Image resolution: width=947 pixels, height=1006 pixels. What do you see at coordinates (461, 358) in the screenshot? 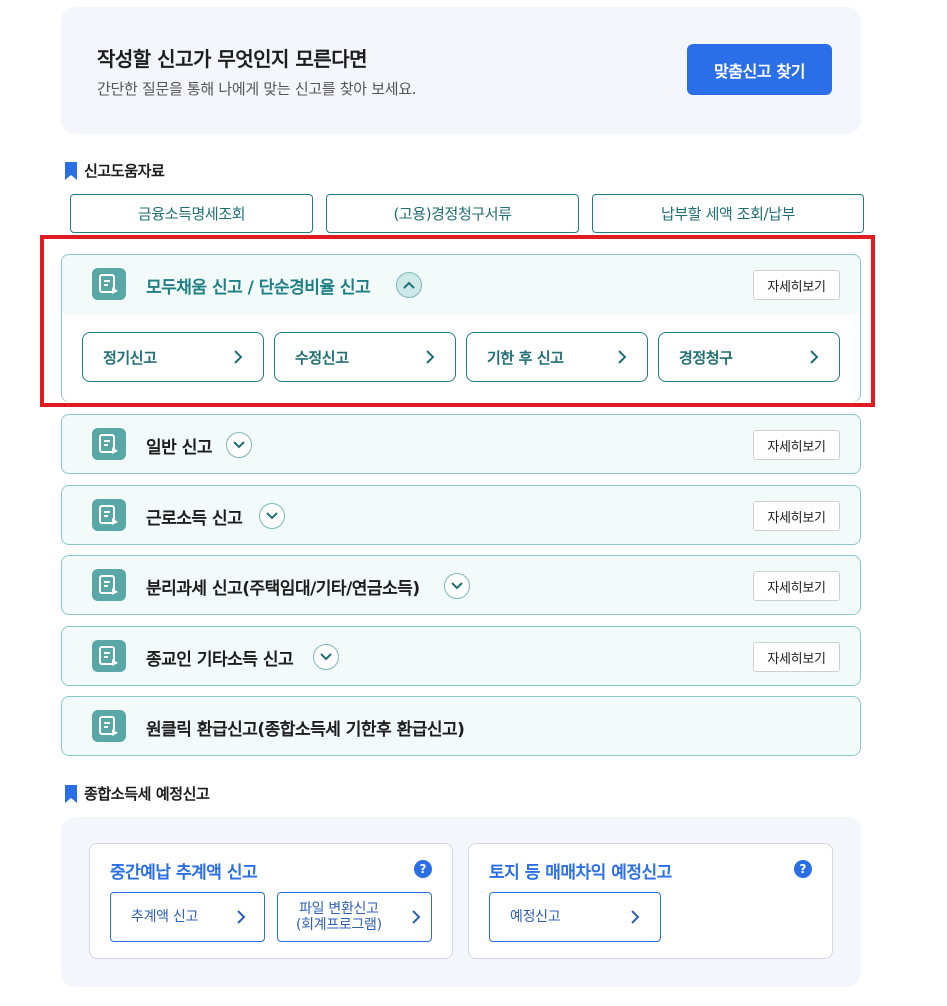
I see `accordion-body: 정기신고 수정신고 기한 후 신고 경정청구` at bounding box center [461, 358].